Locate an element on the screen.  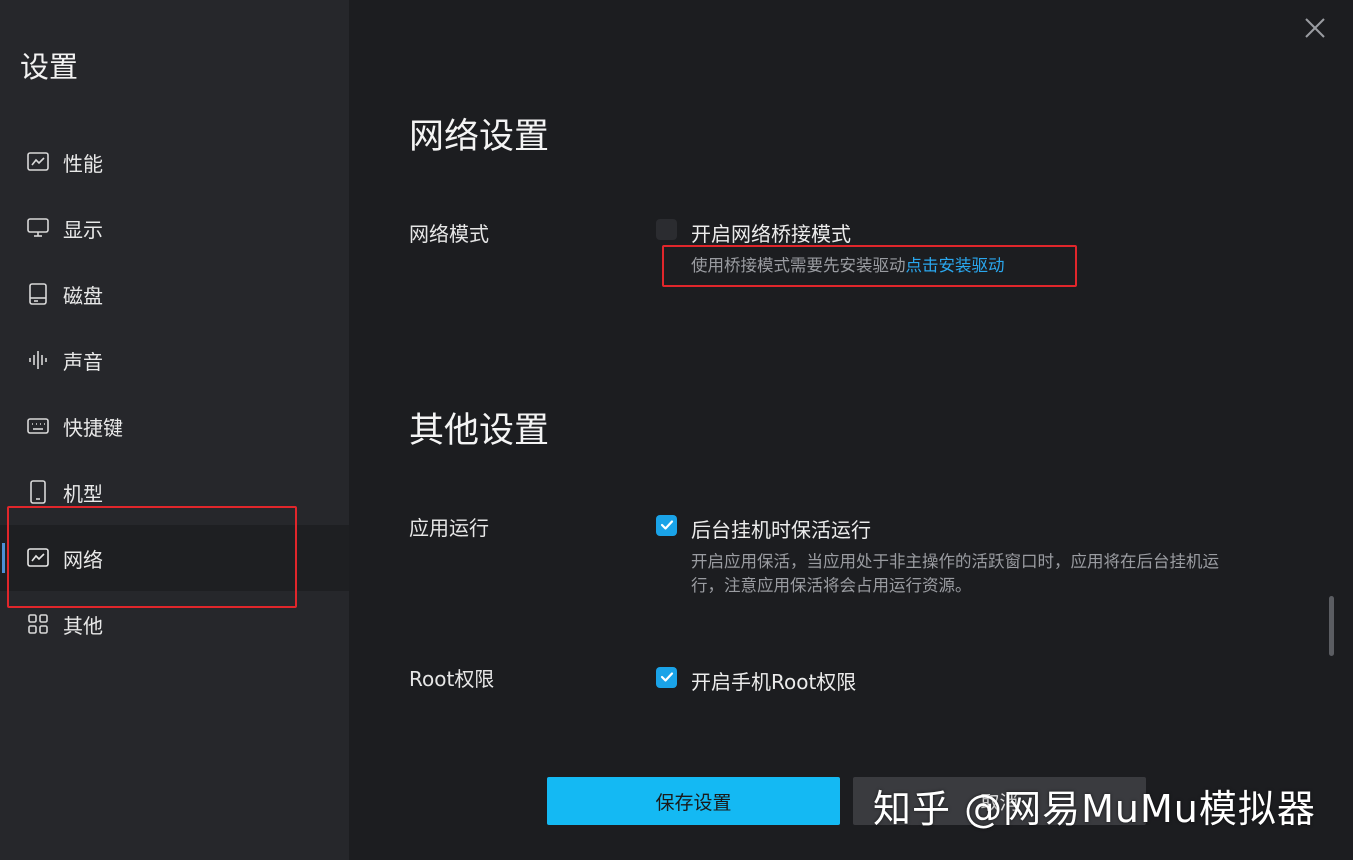
sidebar-item-label: 机型 is located at coordinates (83, 493).